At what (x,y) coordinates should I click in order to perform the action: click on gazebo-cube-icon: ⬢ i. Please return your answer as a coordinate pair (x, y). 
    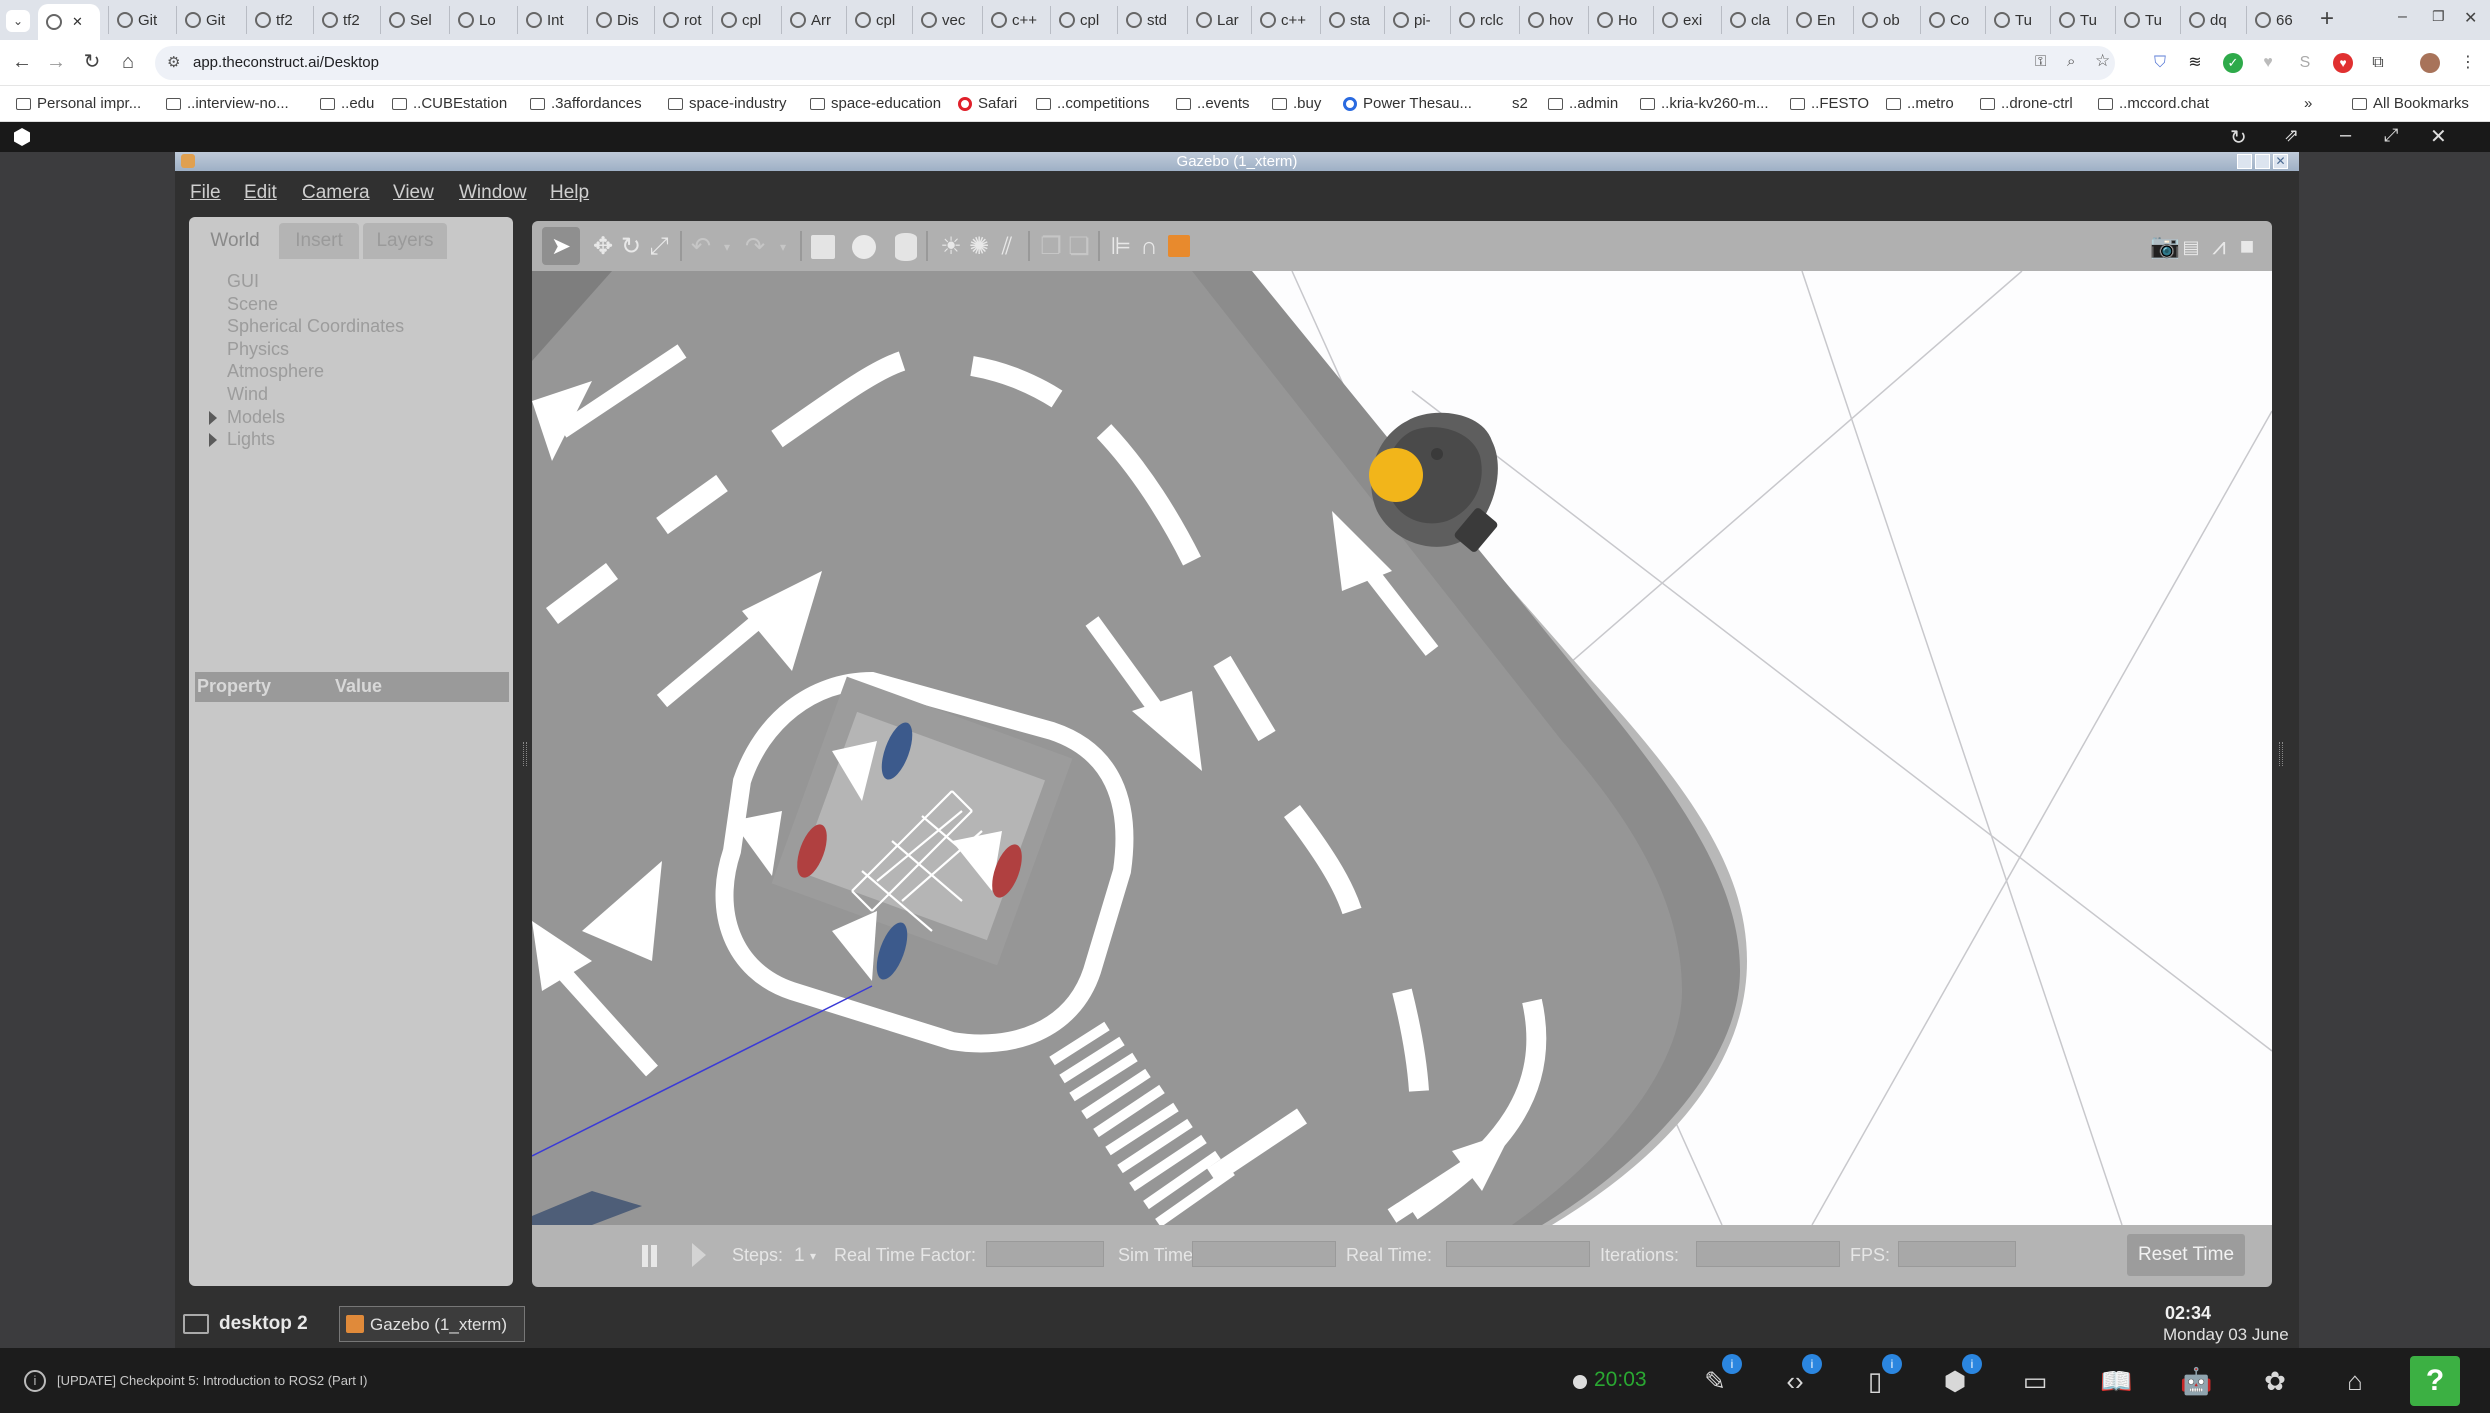
    Looking at the image, I should click on (1961, 1375).